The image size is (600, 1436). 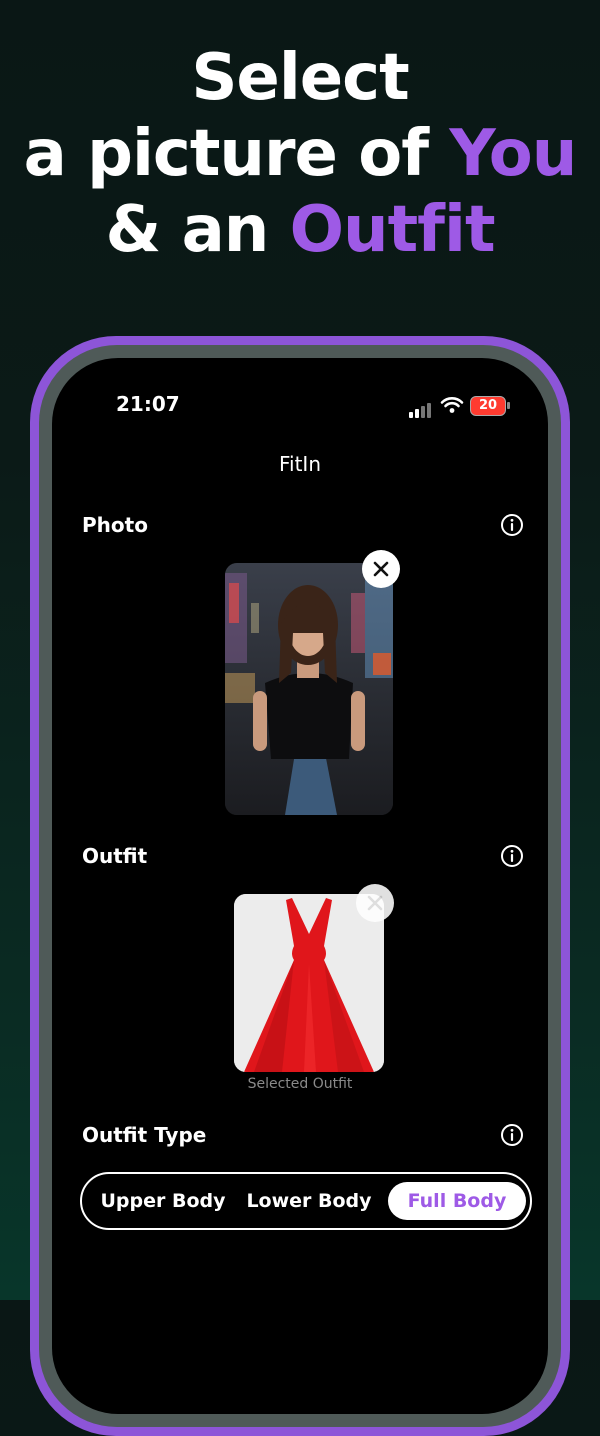 I want to click on photo-section-label: Photo, so click(x=115, y=525).